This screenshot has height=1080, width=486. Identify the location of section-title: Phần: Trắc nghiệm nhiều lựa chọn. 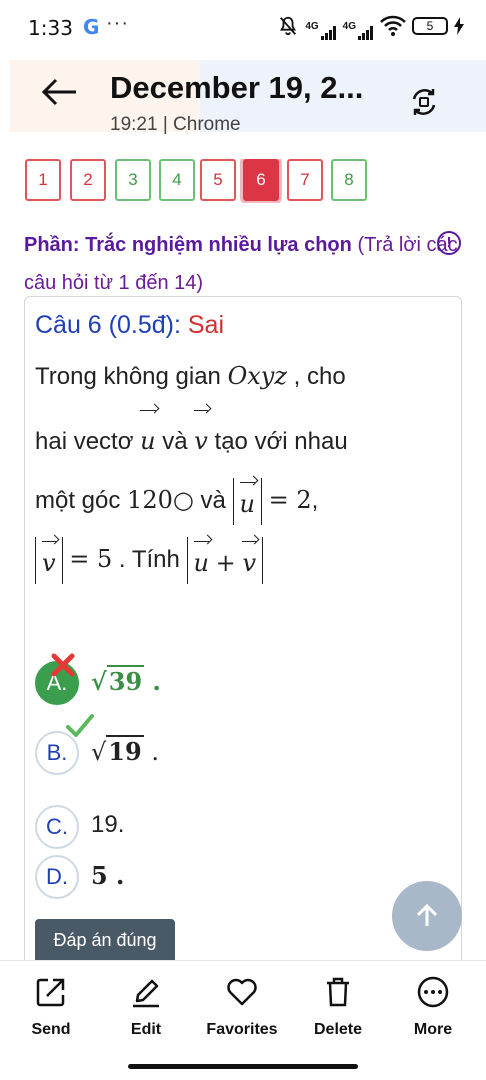
(188, 245).